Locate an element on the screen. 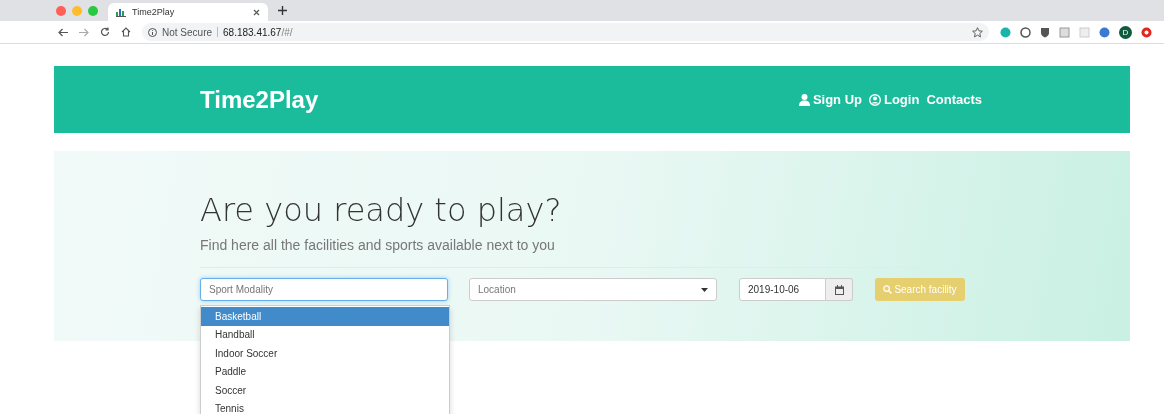 The image size is (1164, 414). reload-icon is located at coordinates (105, 32).